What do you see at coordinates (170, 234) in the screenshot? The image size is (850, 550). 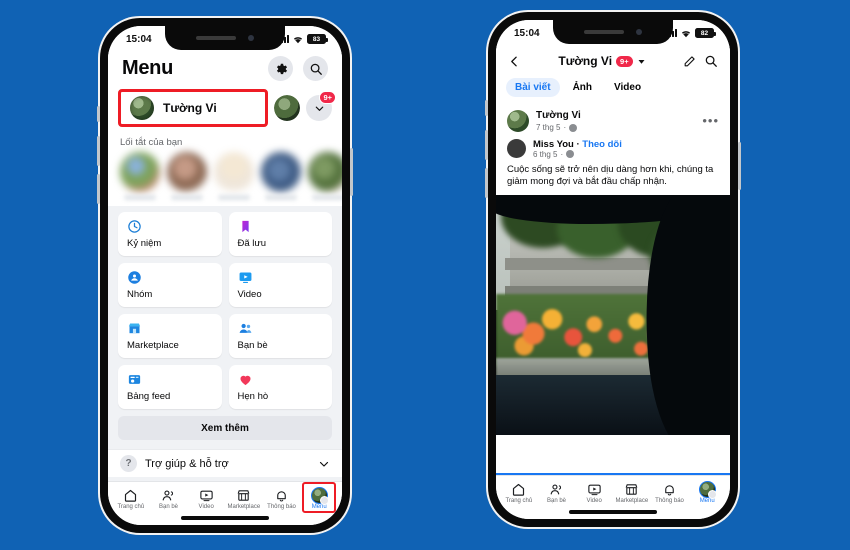 I see `tile-memories: Kỷ niệm` at bounding box center [170, 234].